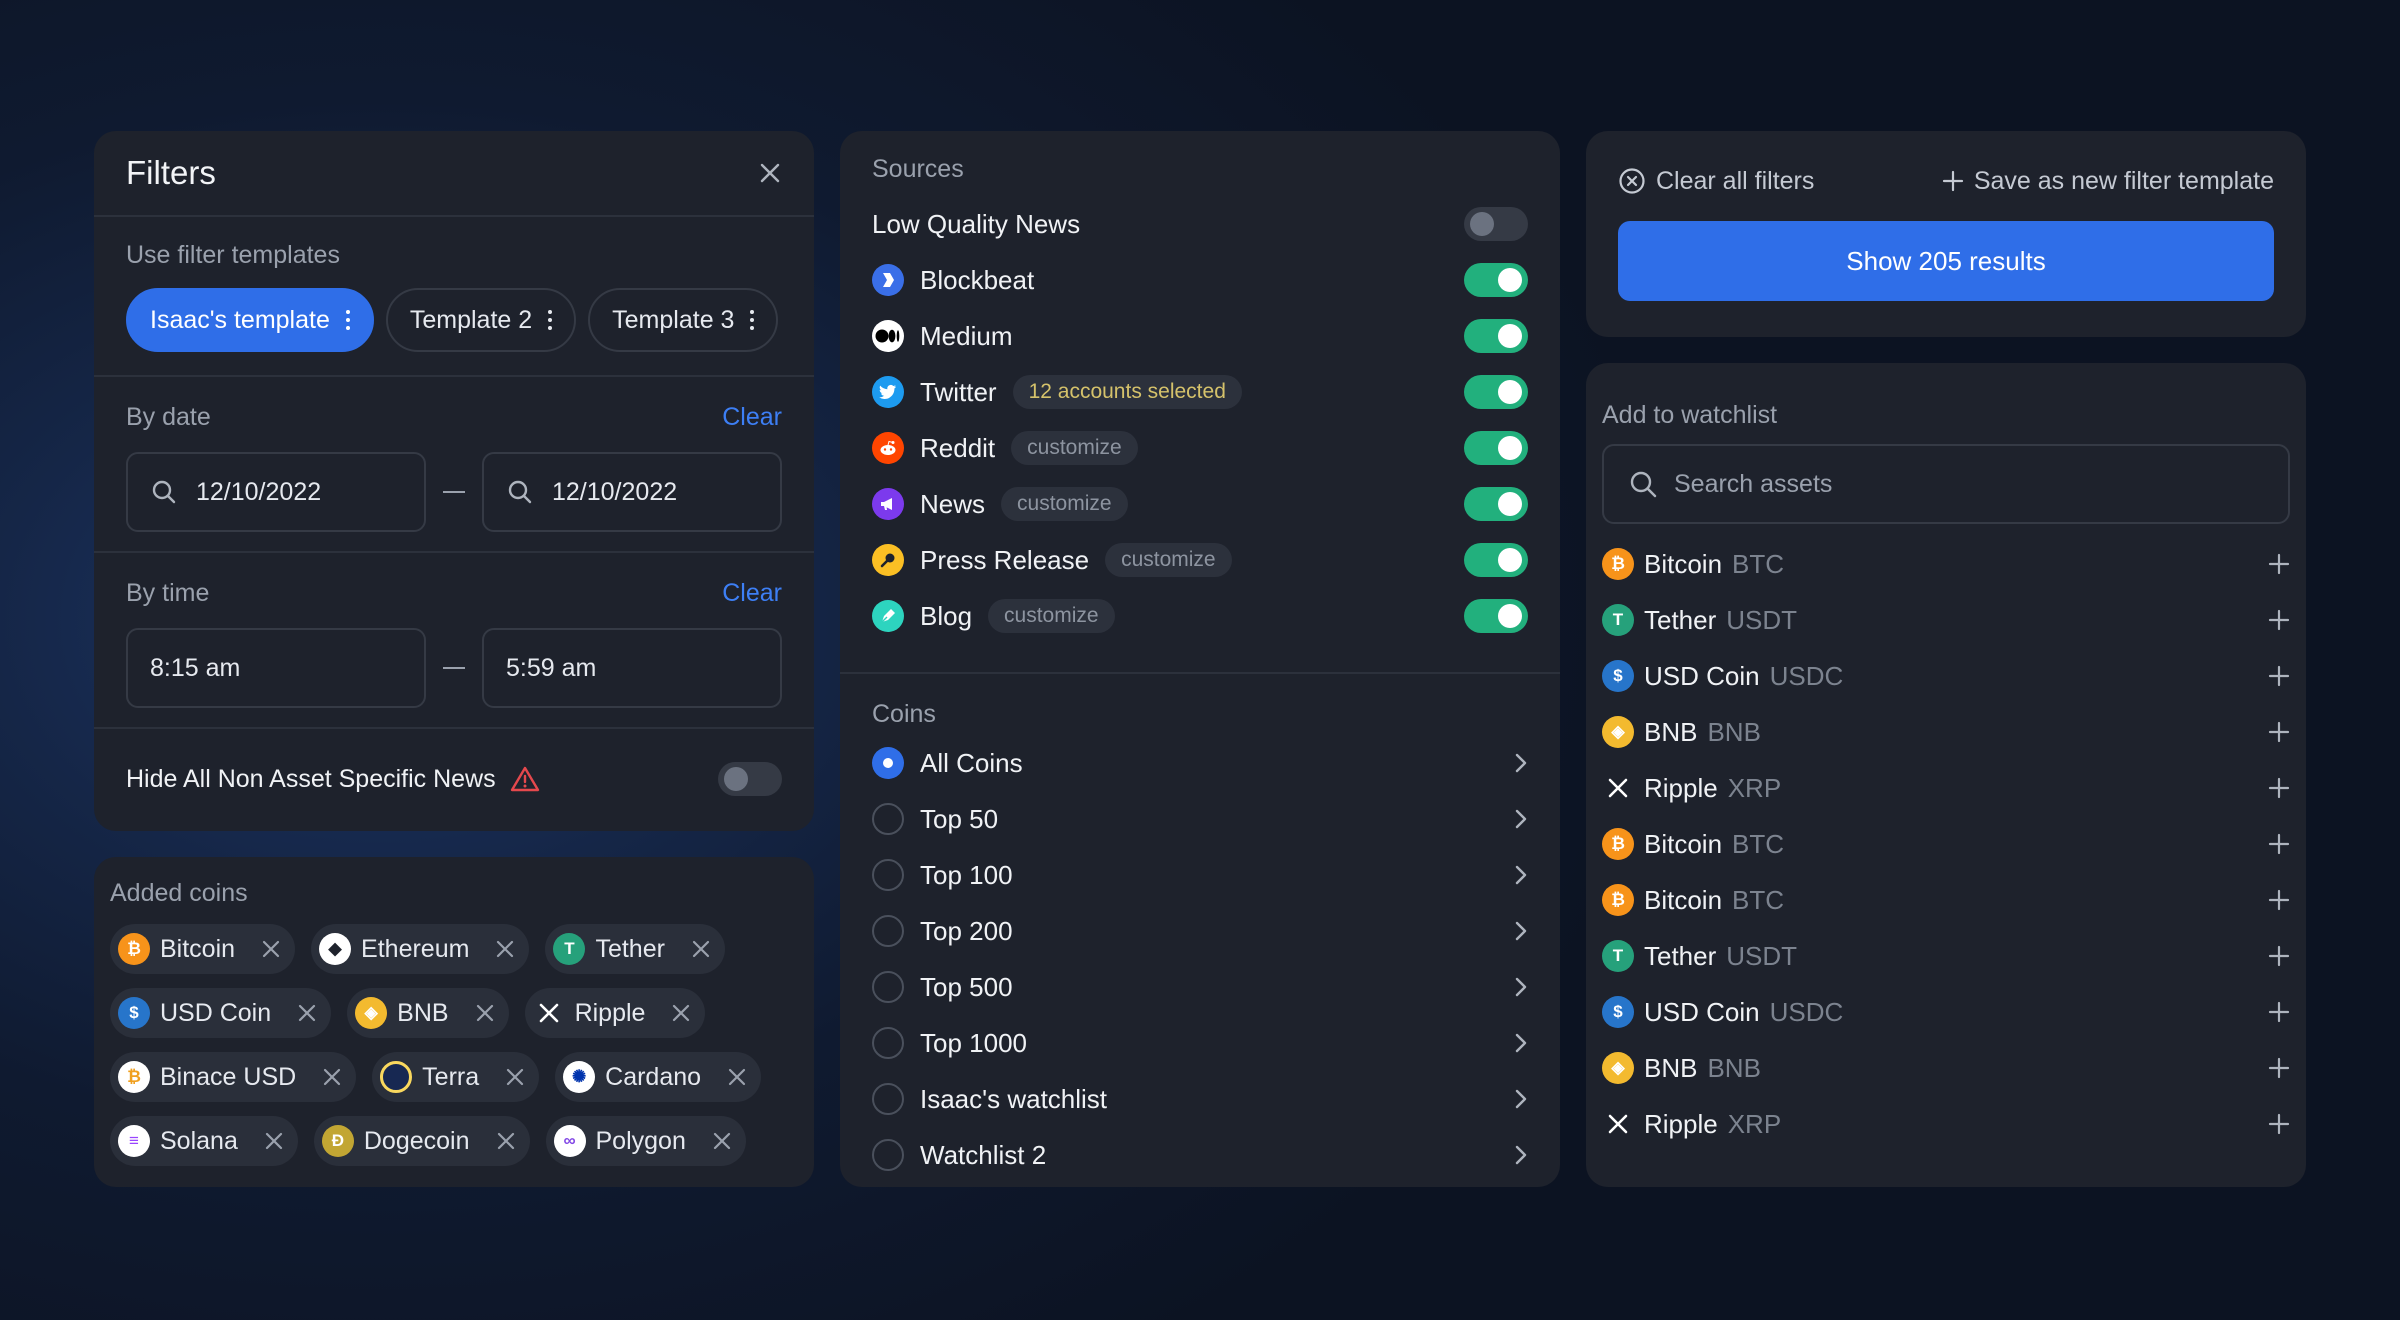 This screenshot has width=2400, height=1320. I want to click on date-from-field: 12/10/2022, so click(276, 492).